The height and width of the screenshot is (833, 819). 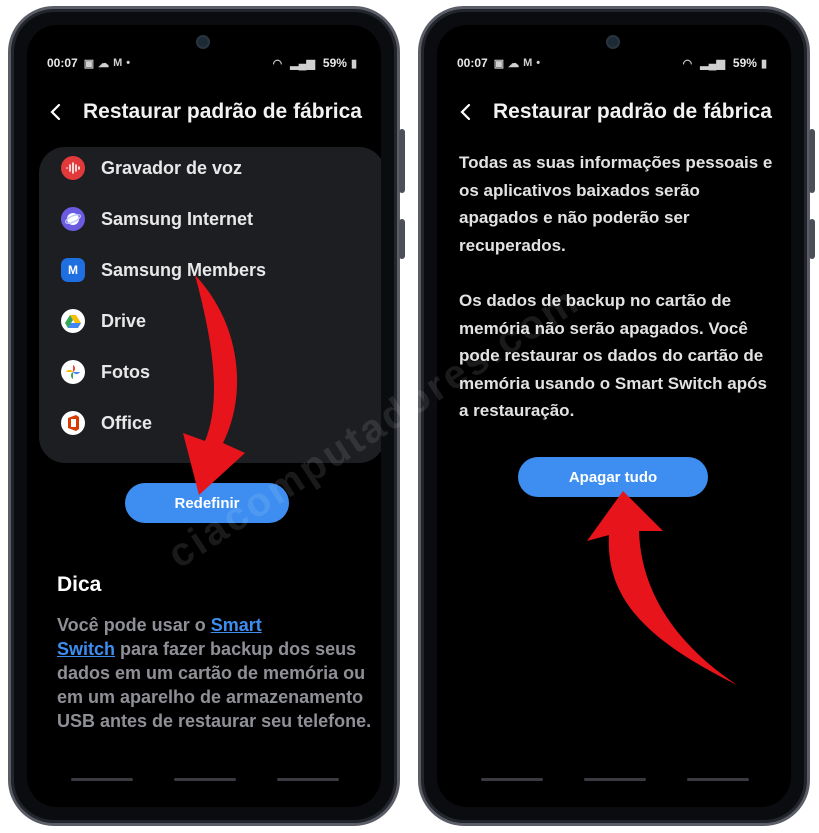 I want to click on list-item: Gravador de voz, so click(x=151, y=168).